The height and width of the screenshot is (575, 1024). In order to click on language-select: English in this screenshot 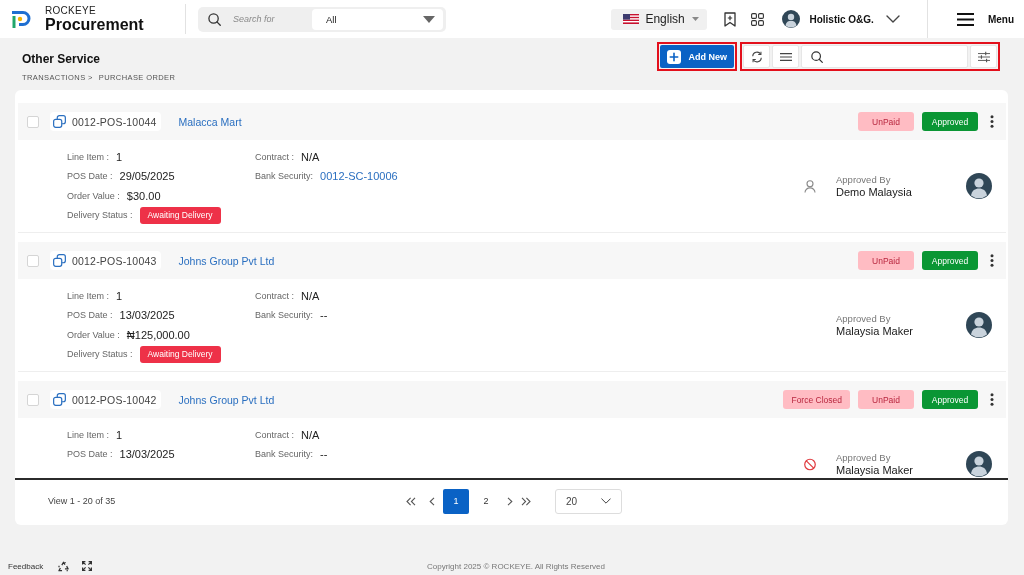, I will do `click(659, 19)`.